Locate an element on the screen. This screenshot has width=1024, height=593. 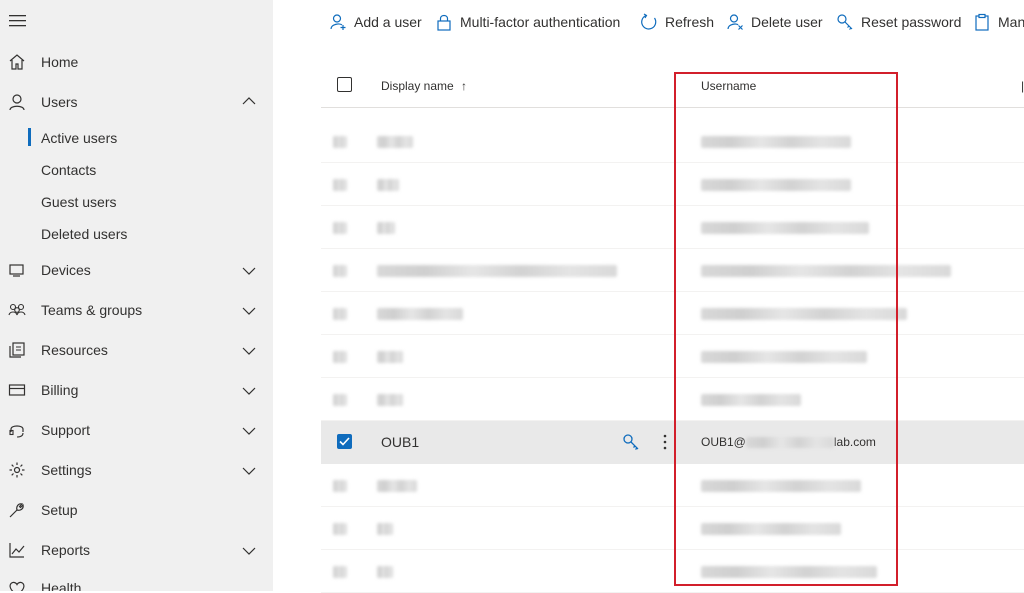
nav-item-users: Users is located at coordinates (136, 101).